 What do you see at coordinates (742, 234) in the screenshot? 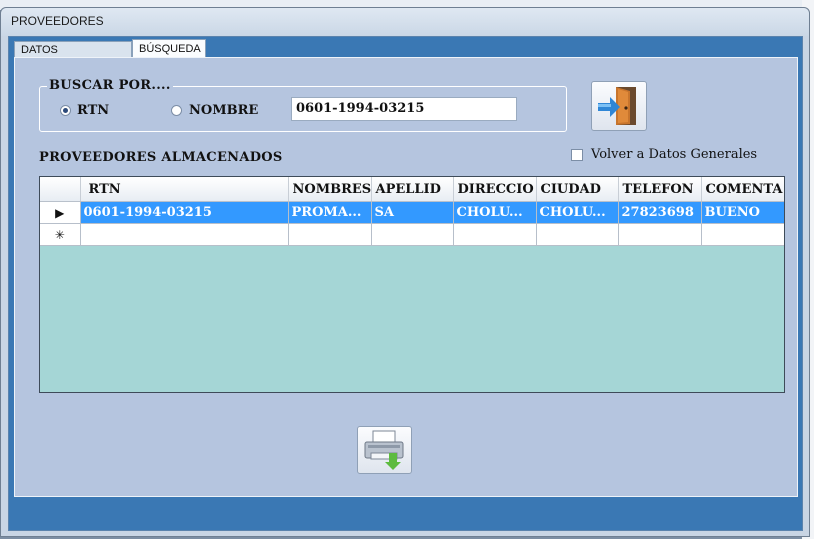
I see `cell-comentario` at bounding box center [742, 234].